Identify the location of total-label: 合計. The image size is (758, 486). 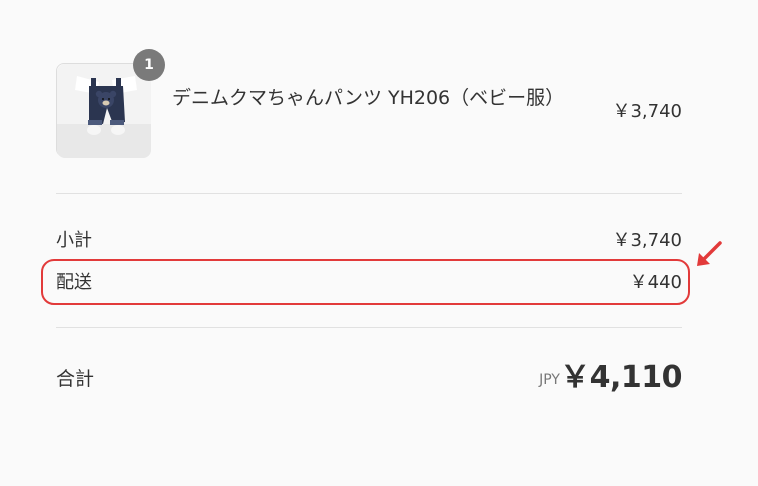
(75, 379).